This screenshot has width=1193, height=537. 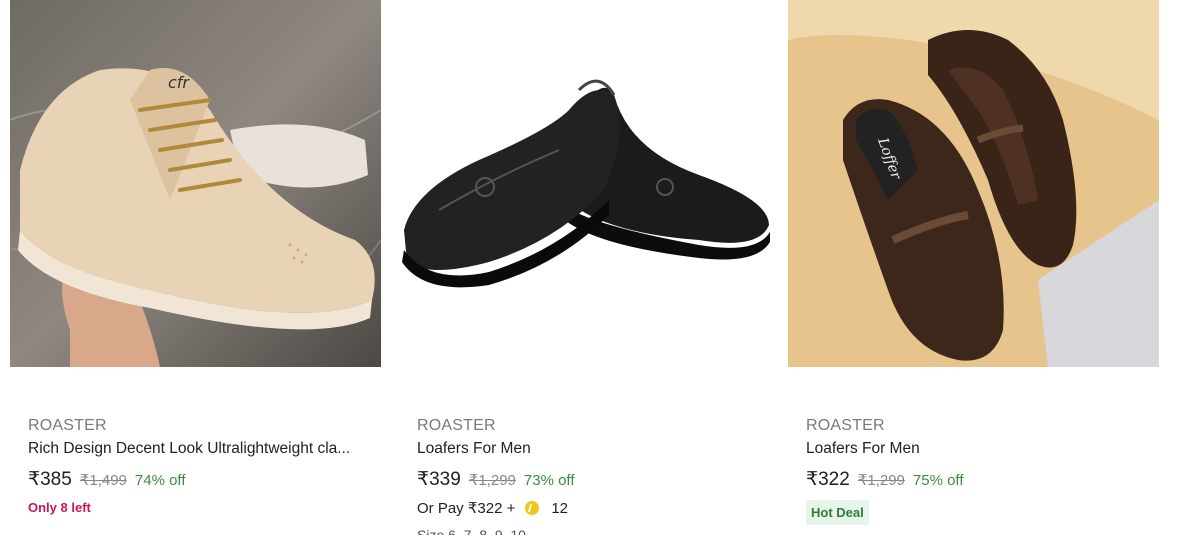 What do you see at coordinates (828, 479) in the screenshot?
I see `selling-price: ₹322` at bounding box center [828, 479].